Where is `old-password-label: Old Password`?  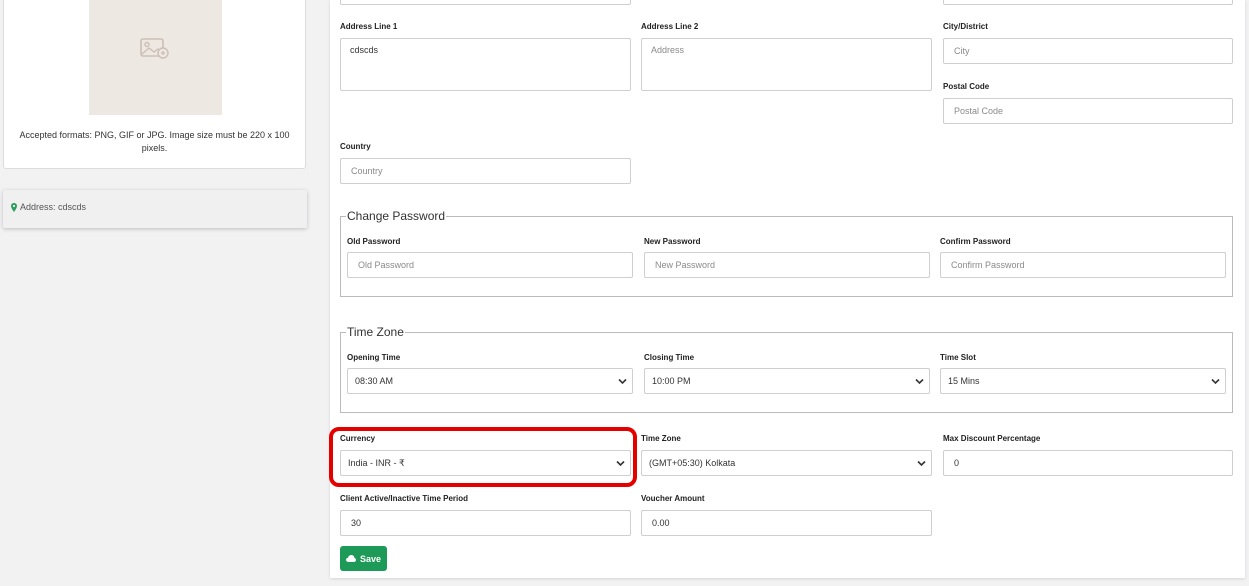
old-password-label: Old Password is located at coordinates (374, 241).